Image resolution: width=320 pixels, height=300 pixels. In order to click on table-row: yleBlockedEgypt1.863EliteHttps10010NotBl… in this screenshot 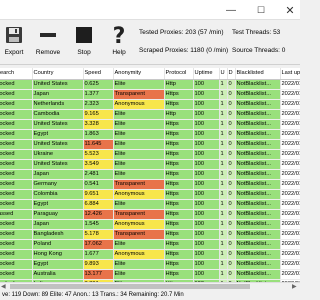, I will do `click(150, 134)`.